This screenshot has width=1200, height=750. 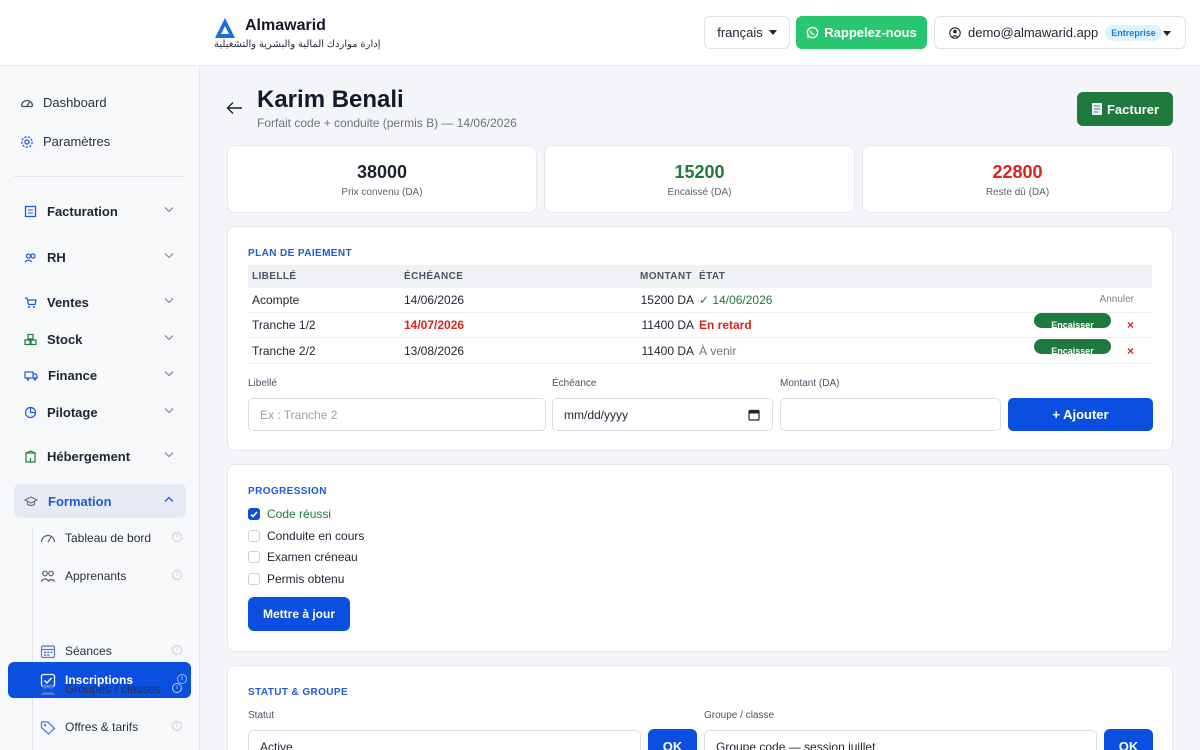 What do you see at coordinates (225, 28) in the screenshot?
I see `brand-logo-icon` at bounding box center [225, 28].